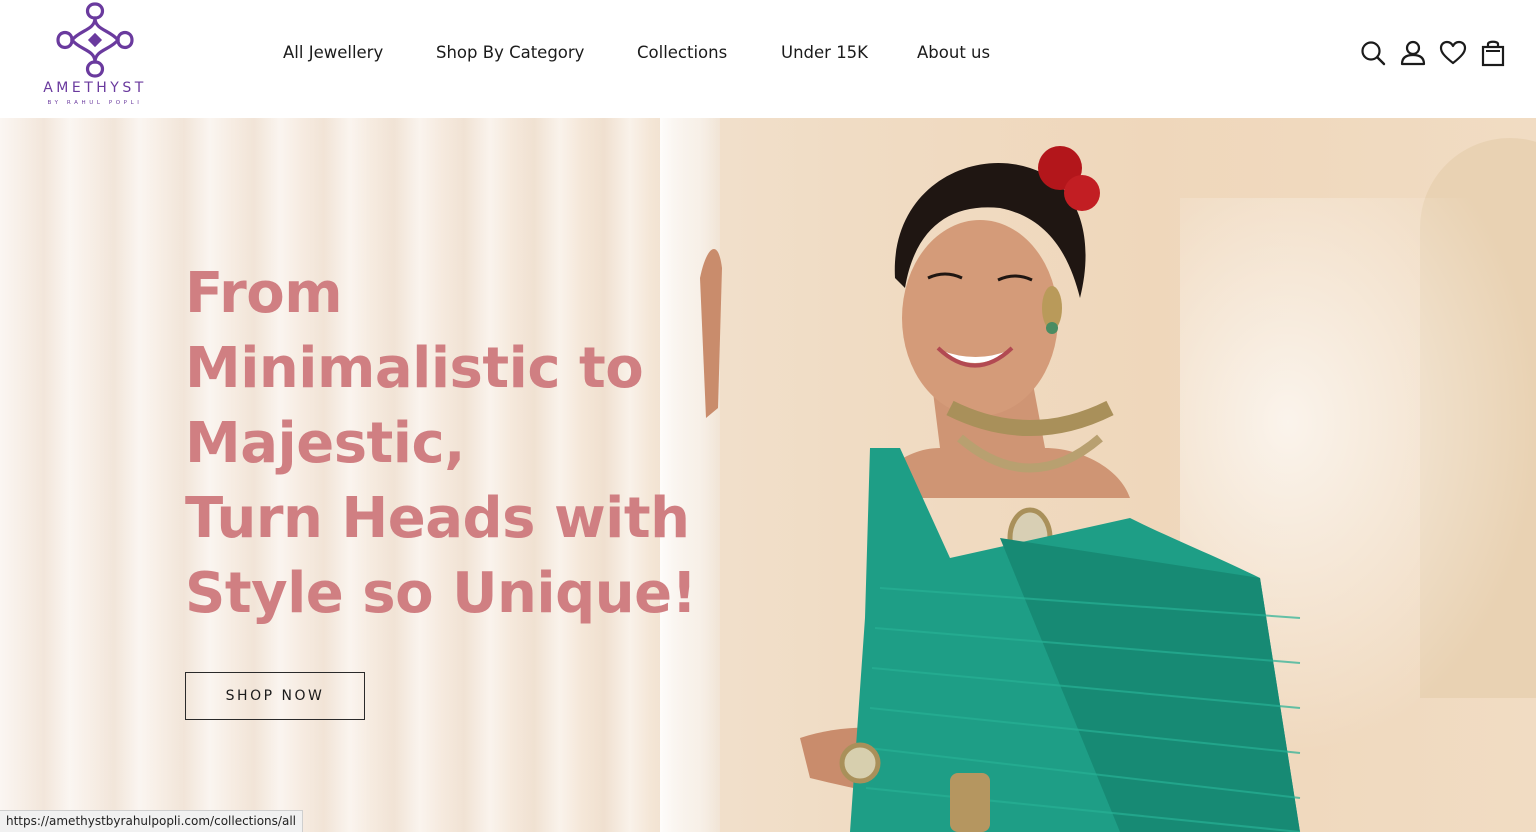 The height and width of the screenshot is (832, 1536). Describe the element at coordinates (95, 40) in the screenshot. I see `logo-emblem-icon` at that location.